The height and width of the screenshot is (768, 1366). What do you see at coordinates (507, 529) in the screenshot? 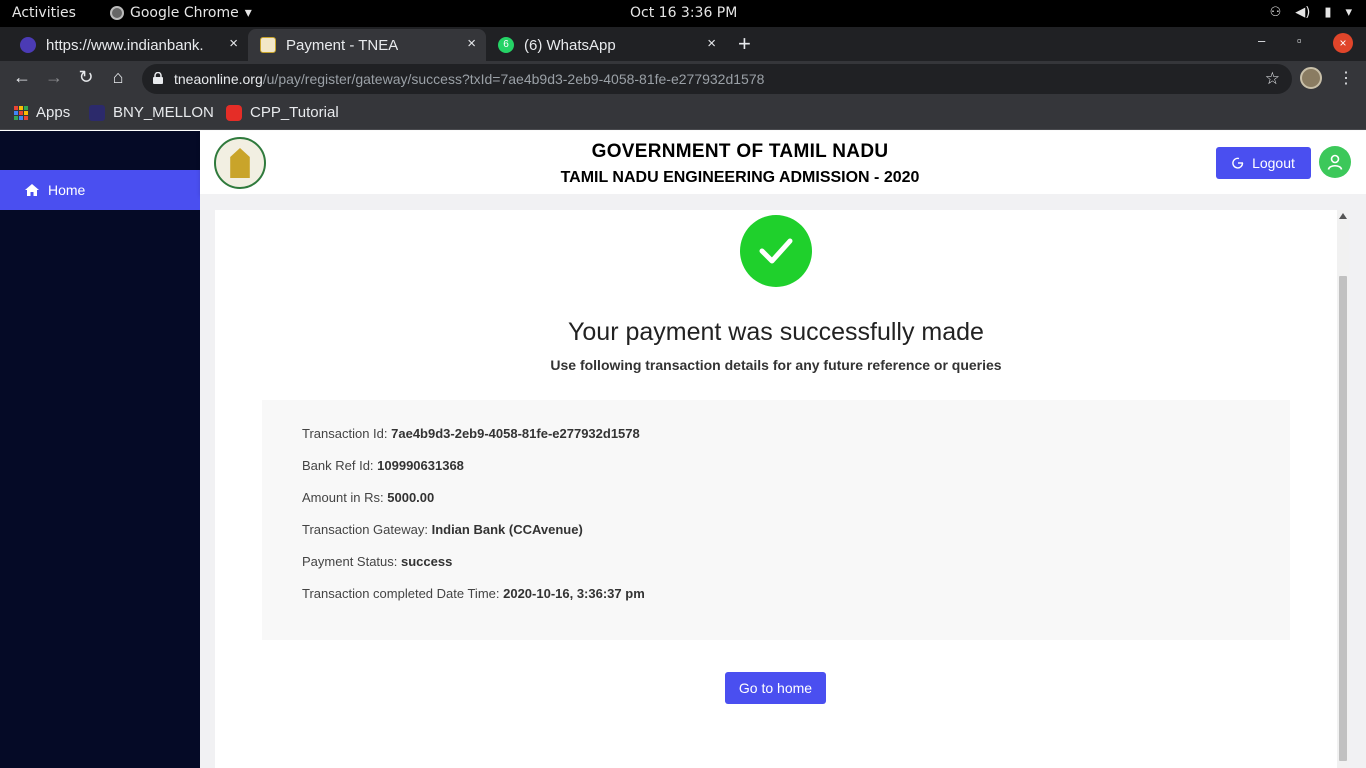
I see `gateway-value: Indian Bank (CCAvenue)` at bounding box center [507, 529].